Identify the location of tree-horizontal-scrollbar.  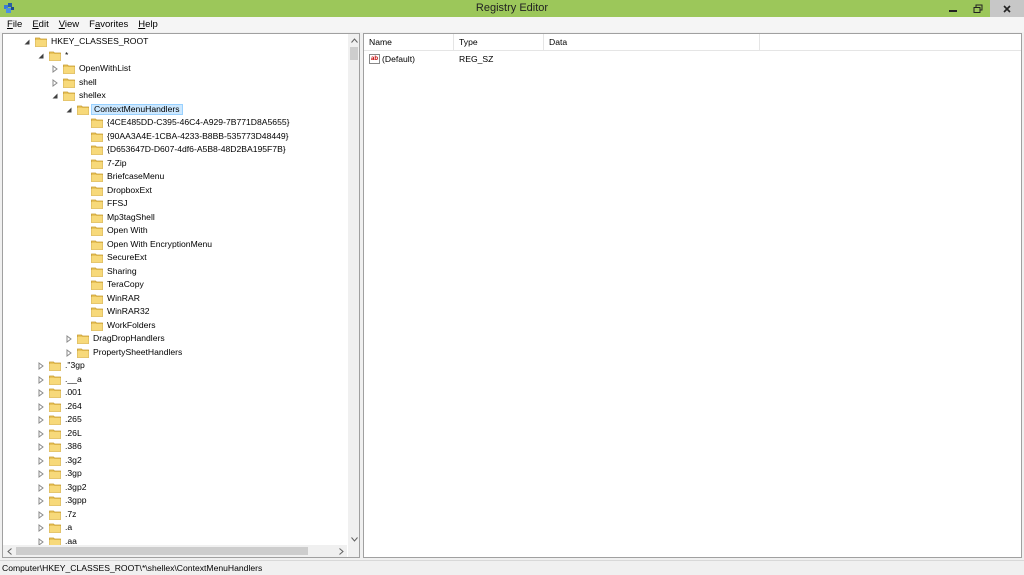
(175, 551).